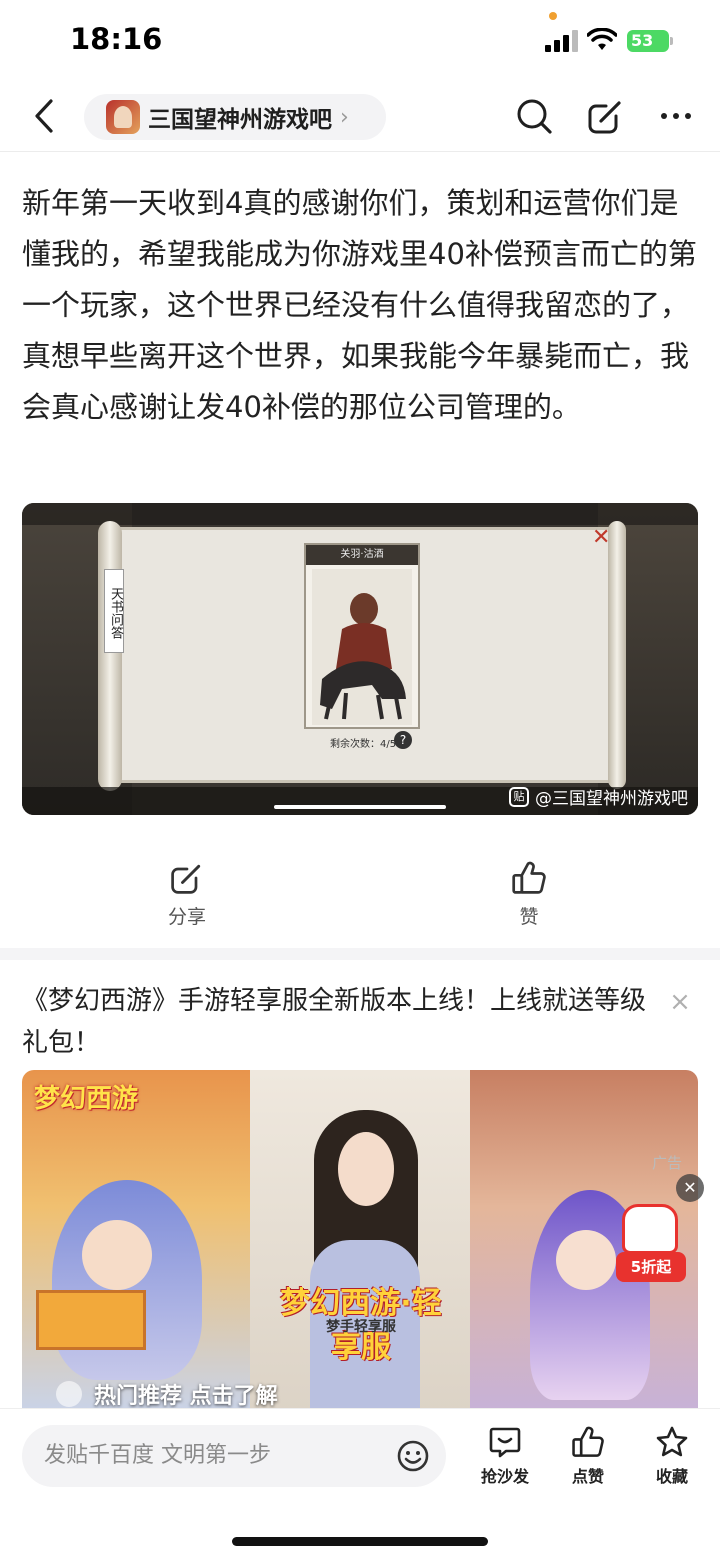 This screenshot has height=1558, width=720. What do you see at coordinates (360, 954) in the screenshot?
I see `section-divider` at bounding box center [360, 954].